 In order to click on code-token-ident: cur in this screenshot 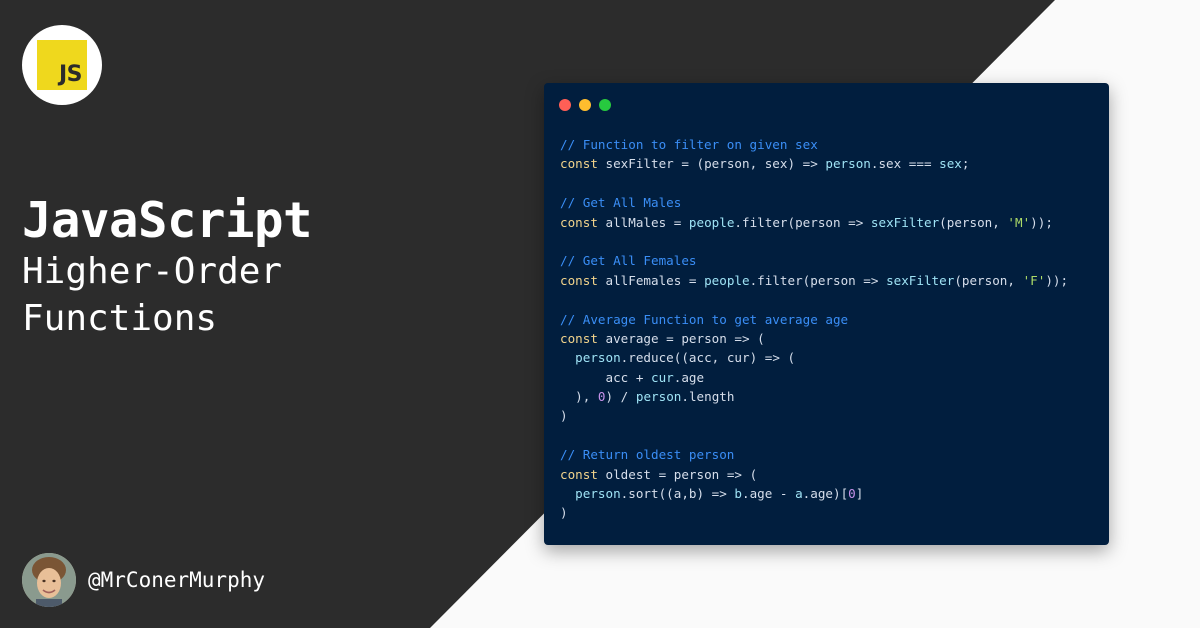, I will do `click(662, 377)`.